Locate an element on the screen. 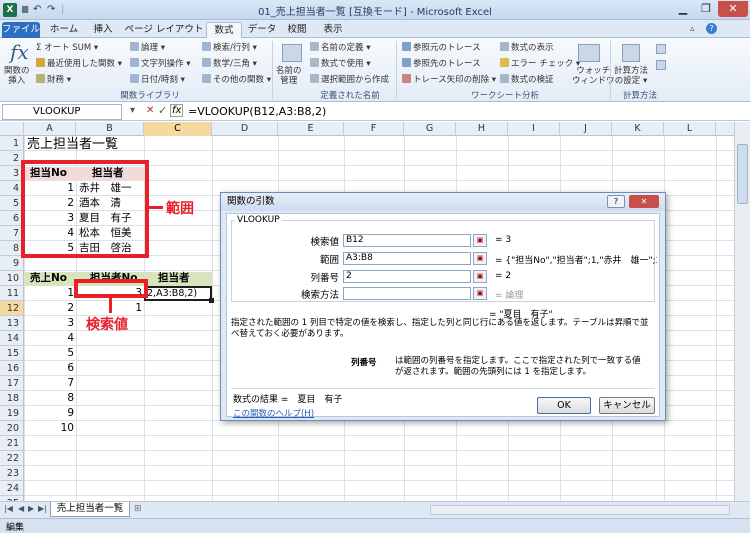 Image resolution: width=750 pixels, height=533 pixels. table2-sales-no: 6 is located at coordinates (49, 368).